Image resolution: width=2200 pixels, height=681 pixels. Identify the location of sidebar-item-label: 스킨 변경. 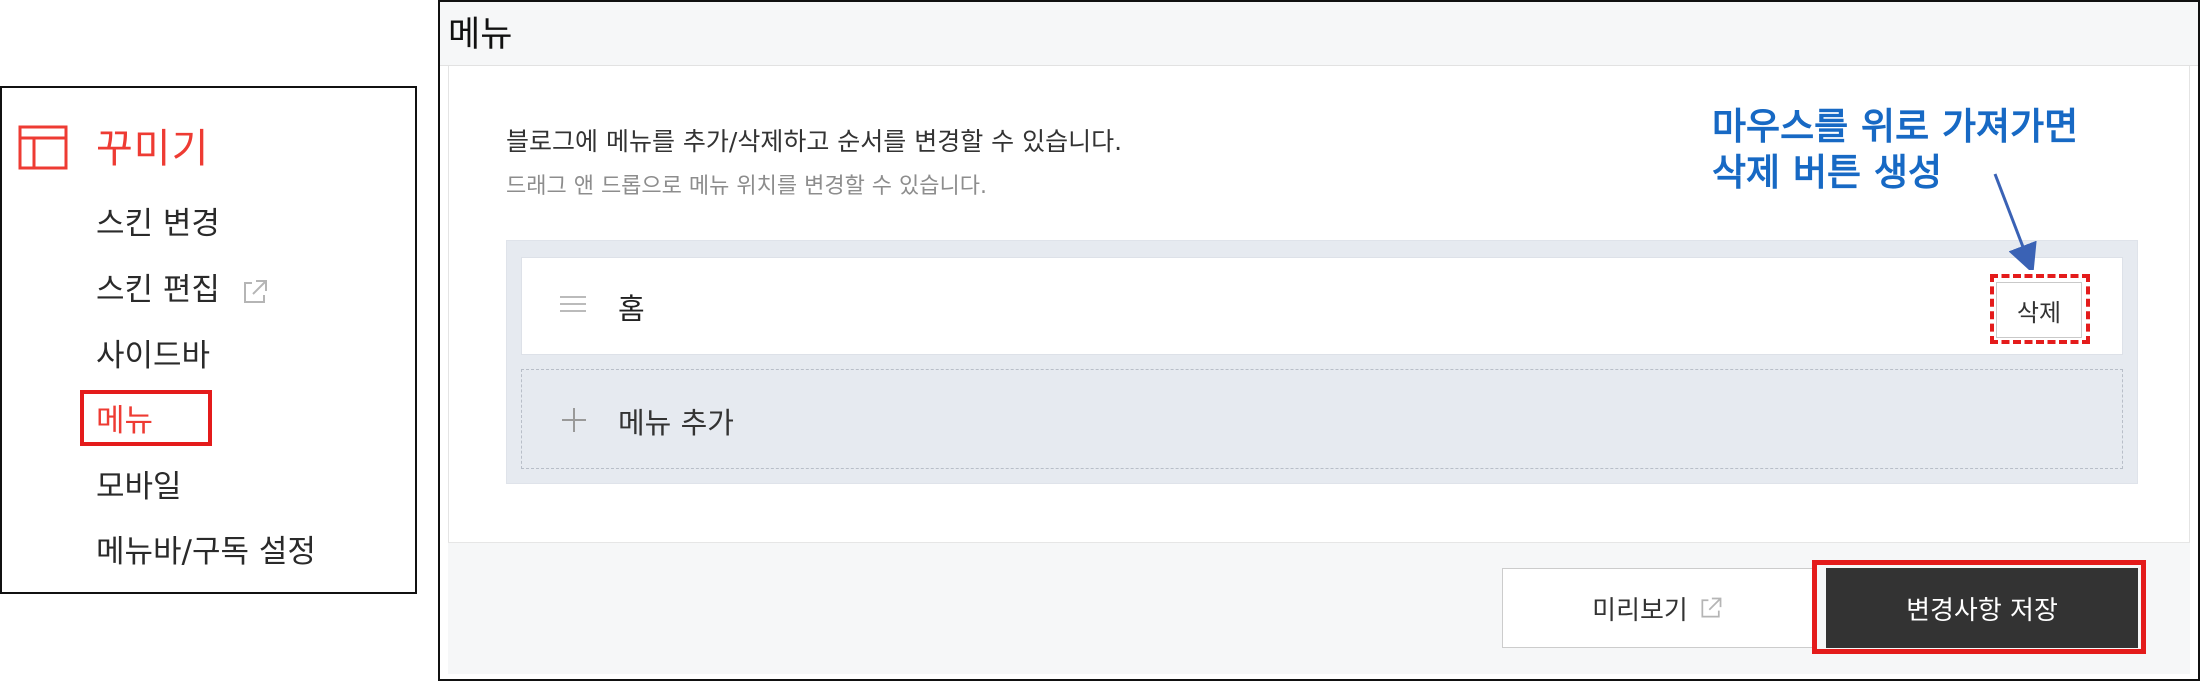
(158, 224).